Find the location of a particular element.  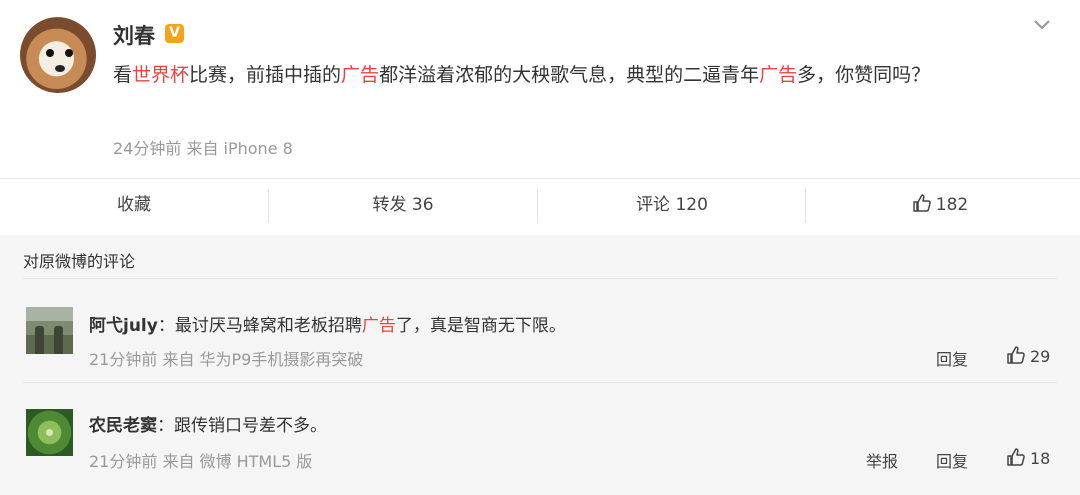

avatar-nose is located at coordinates (60, 68).